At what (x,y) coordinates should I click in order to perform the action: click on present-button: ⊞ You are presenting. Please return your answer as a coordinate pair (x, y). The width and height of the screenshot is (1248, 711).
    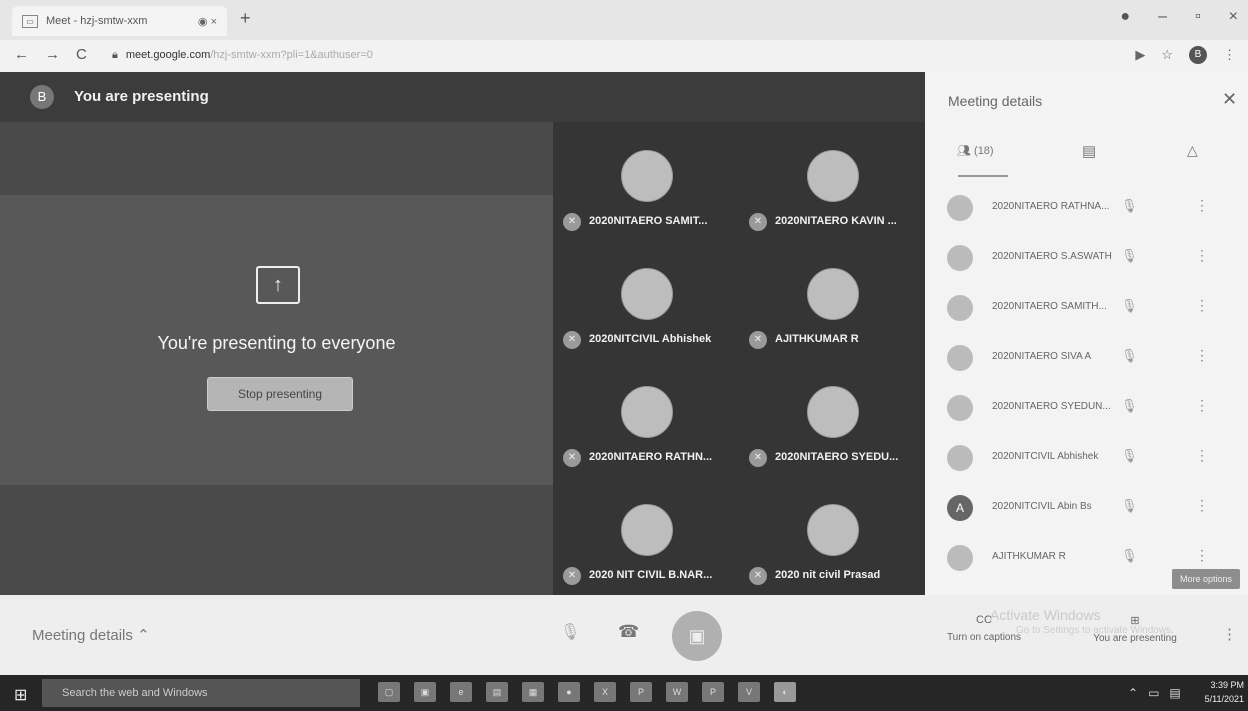
    Looking at the image, I should click on (1135, 629).